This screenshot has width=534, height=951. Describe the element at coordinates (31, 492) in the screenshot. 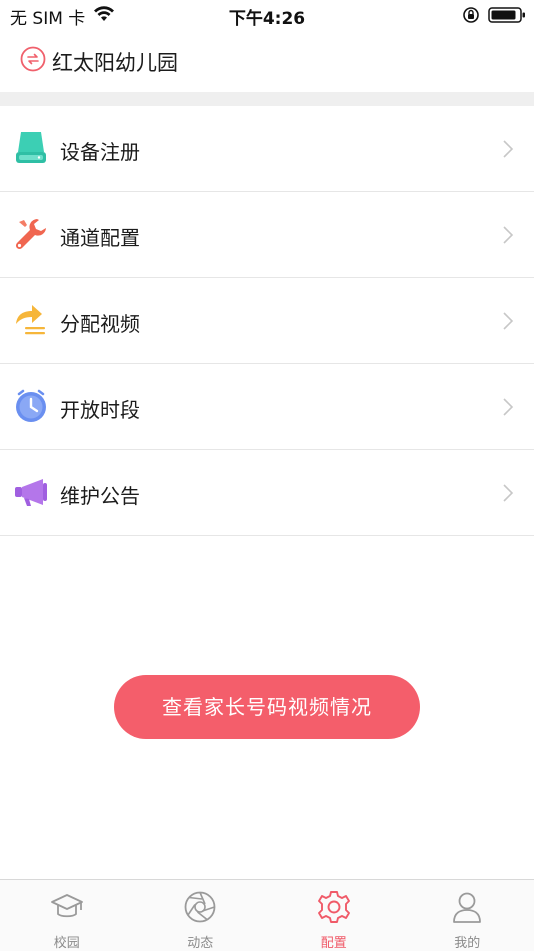

I see `megaphone-icon` at that location.